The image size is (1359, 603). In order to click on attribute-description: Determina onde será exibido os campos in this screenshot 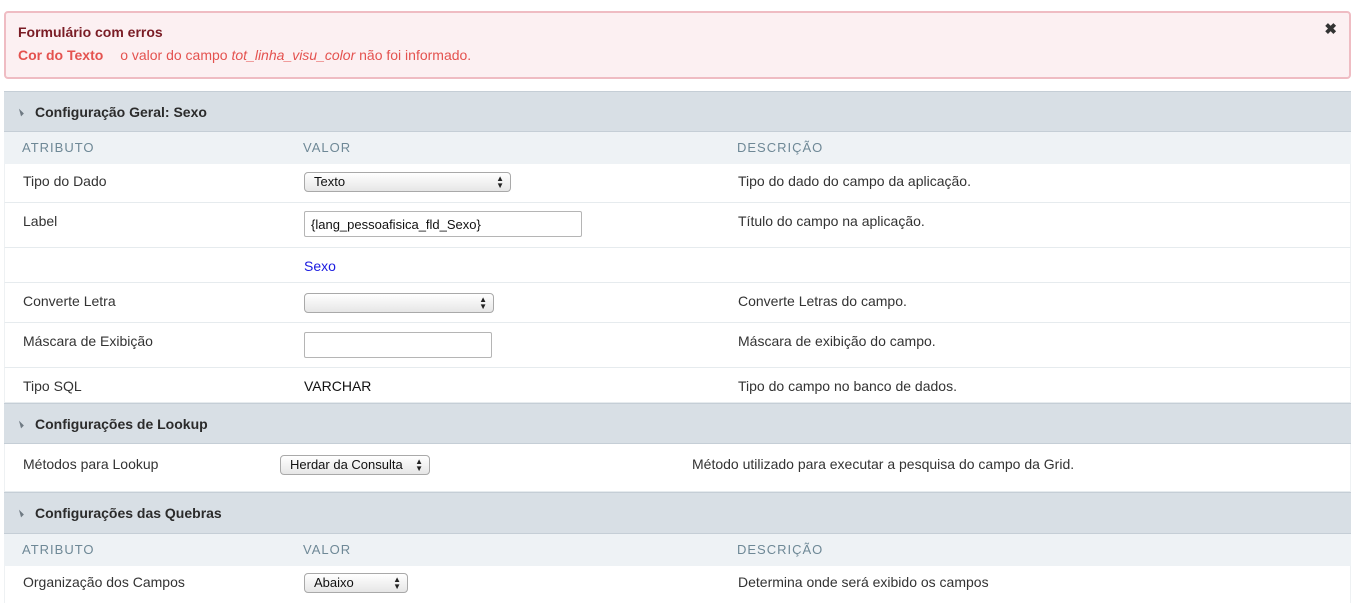, I will do `click(863, 582)`.